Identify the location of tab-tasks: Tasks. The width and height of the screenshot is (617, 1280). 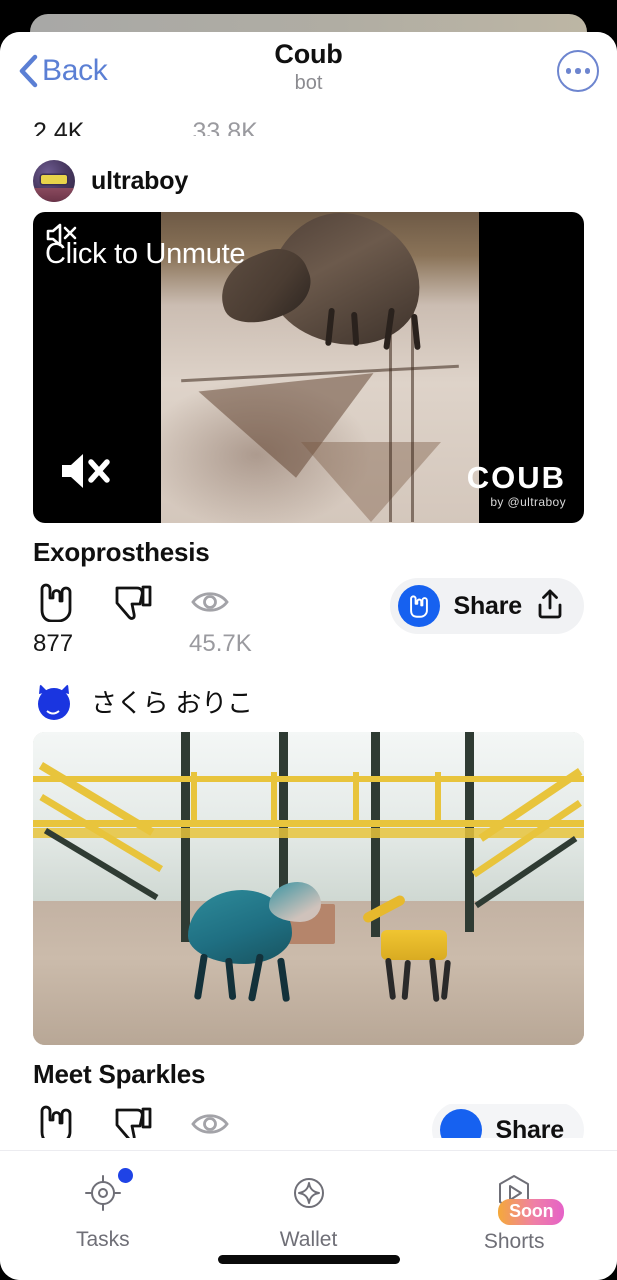
(103, 1210).